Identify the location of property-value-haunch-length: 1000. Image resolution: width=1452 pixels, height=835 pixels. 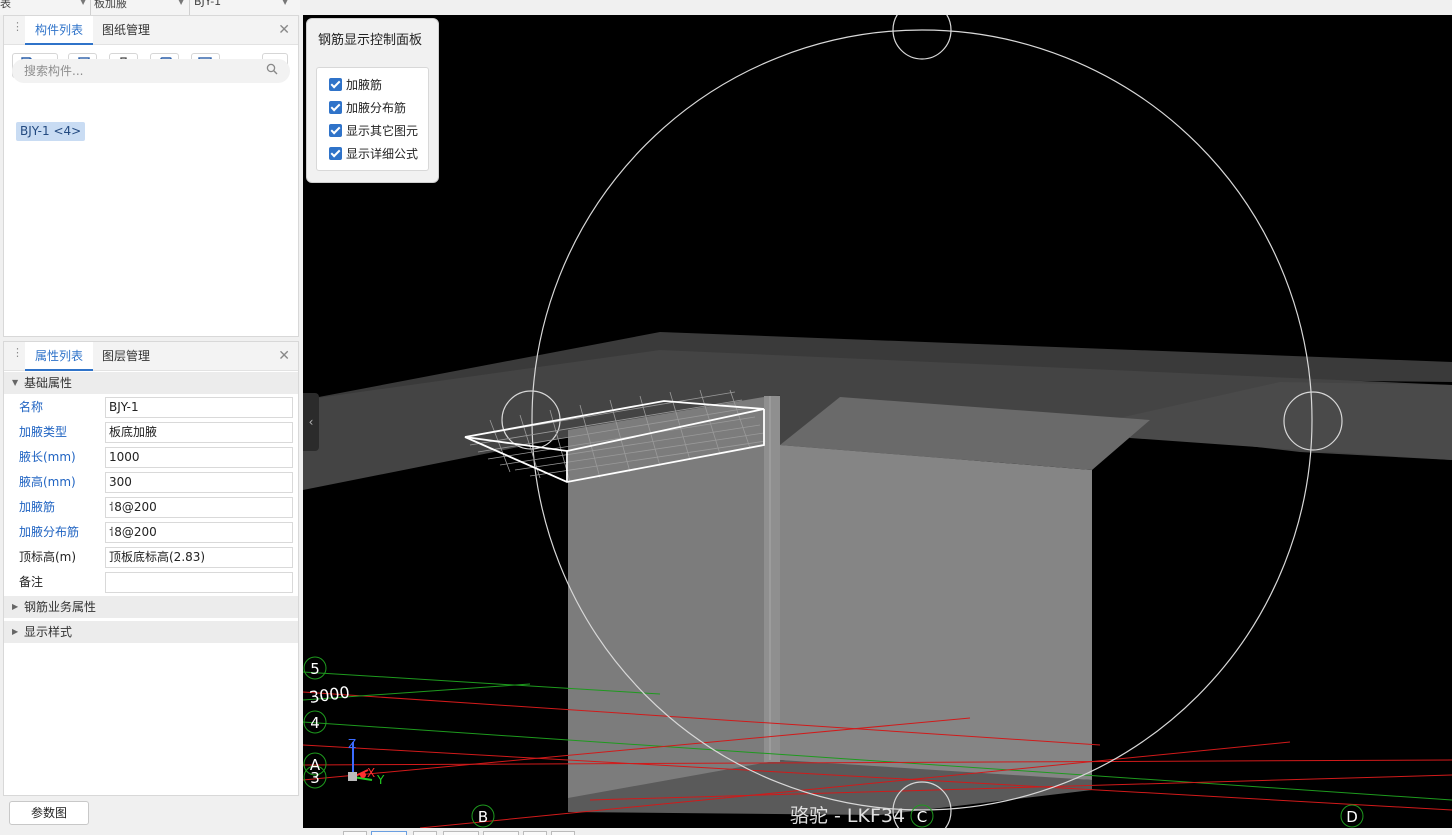
(199, 457).